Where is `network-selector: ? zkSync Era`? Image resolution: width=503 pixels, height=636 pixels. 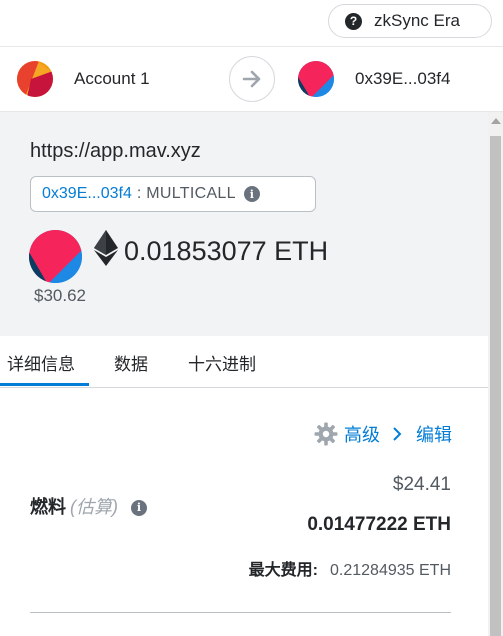
network-selector: ? zkSync Era is located at coordinates (410, 21).